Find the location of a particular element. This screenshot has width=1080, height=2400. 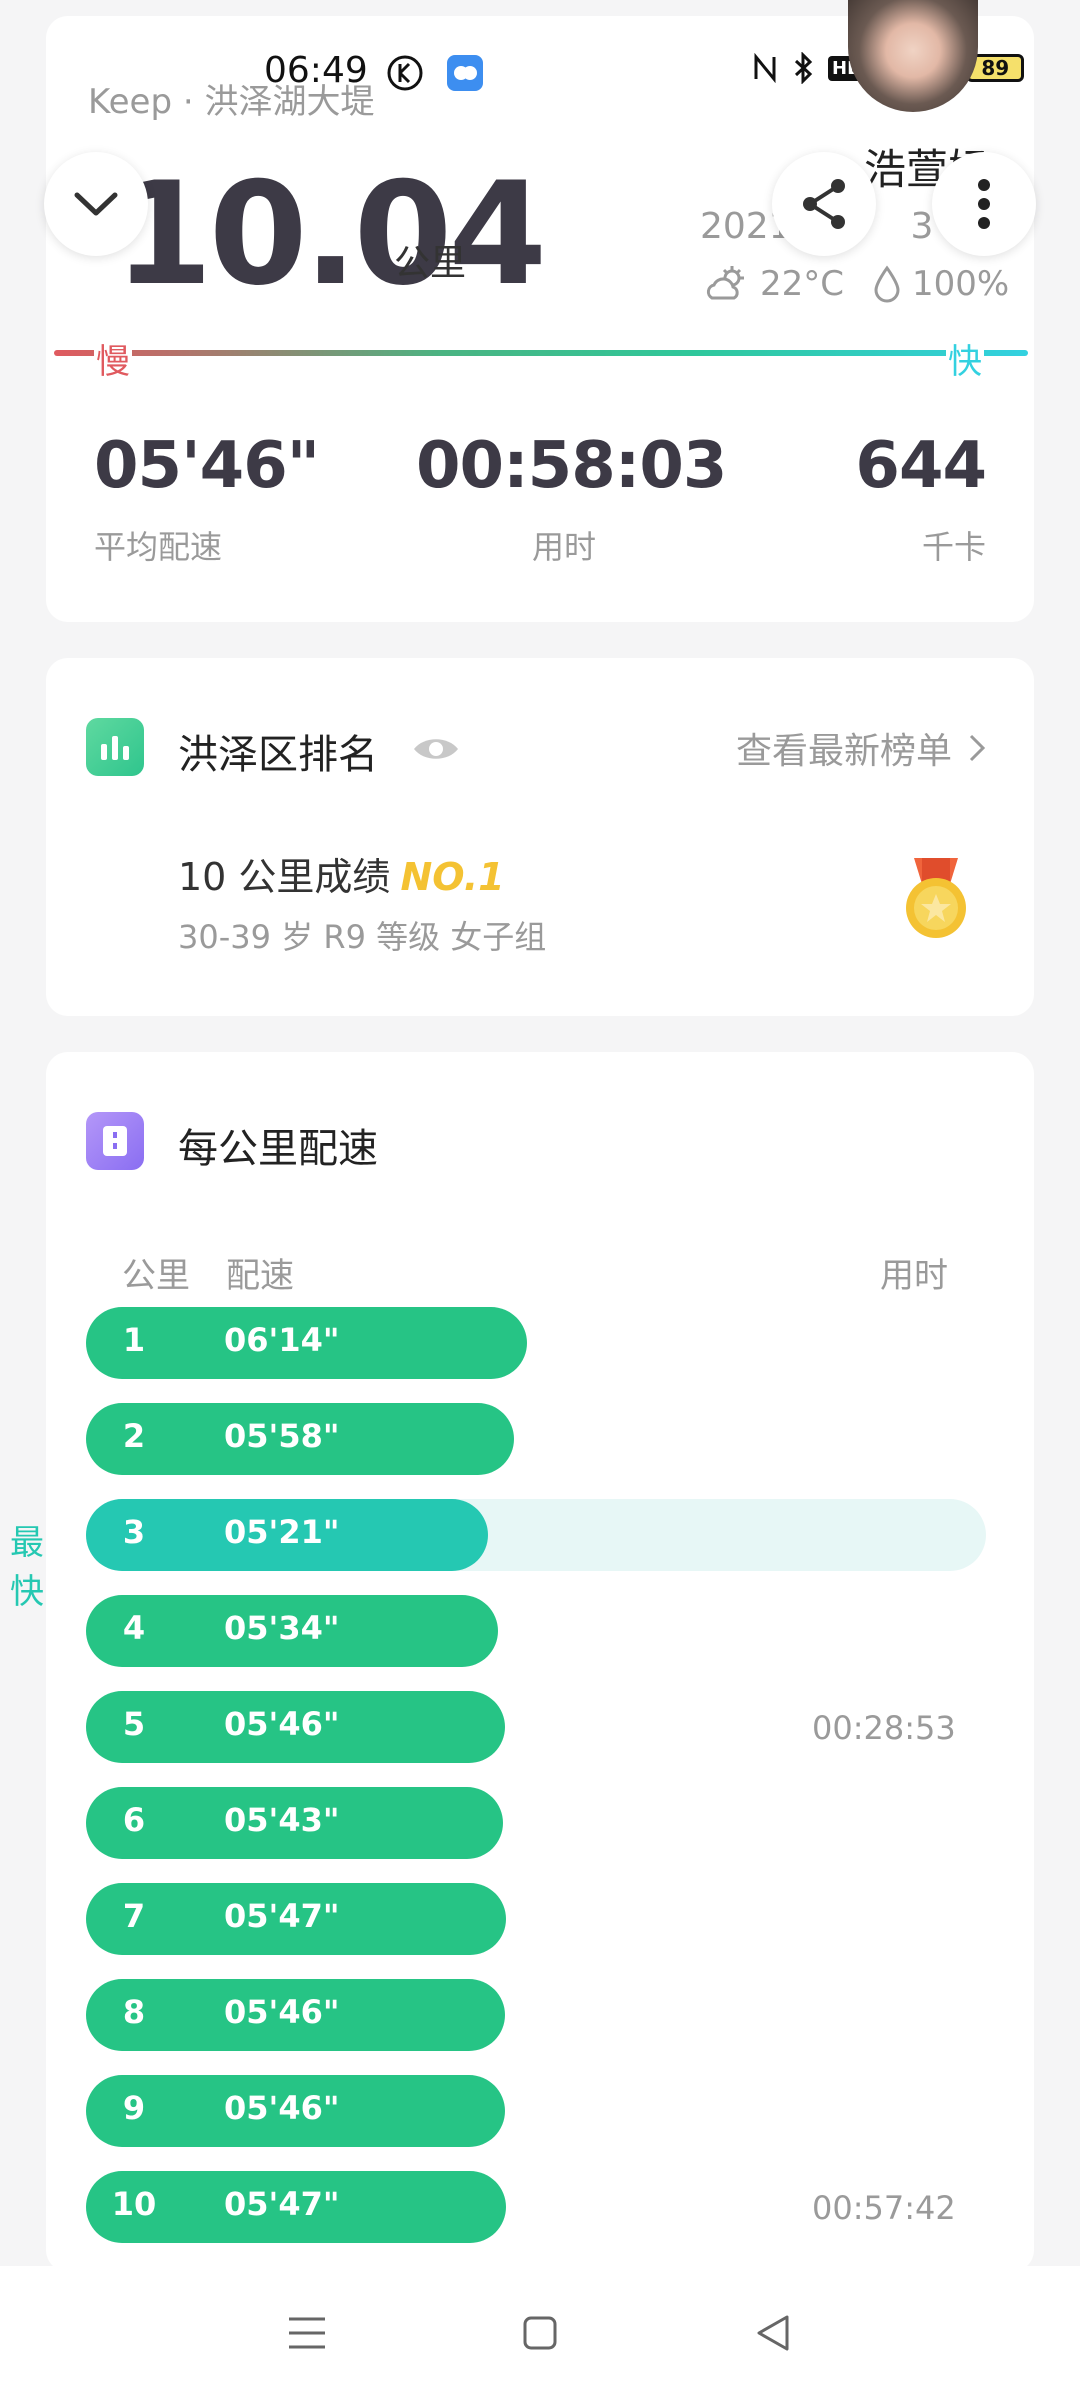

home-nav-button is located at coordinates (540, 2333).